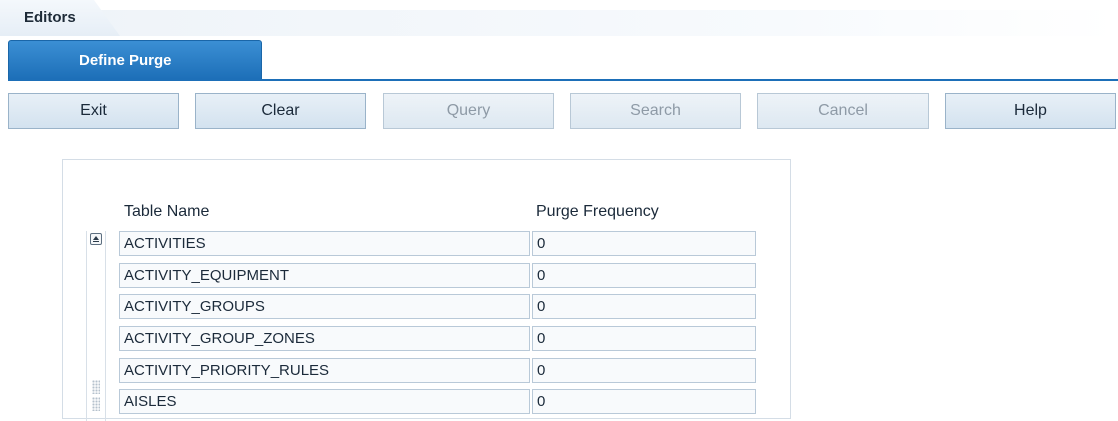  Describe the element at coordinates (559, 112) in the screenshot. I see `toolbar: Exit Clear Query Search Cancel Help` at that location.